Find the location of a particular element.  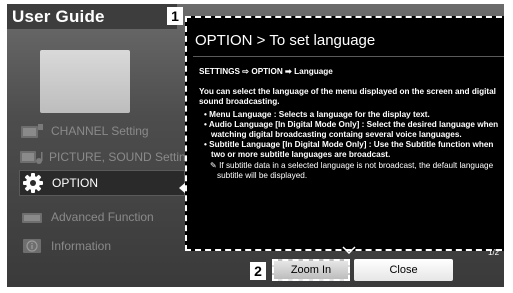

sidebar-item-information: Information is located at coordinates (102, 246).